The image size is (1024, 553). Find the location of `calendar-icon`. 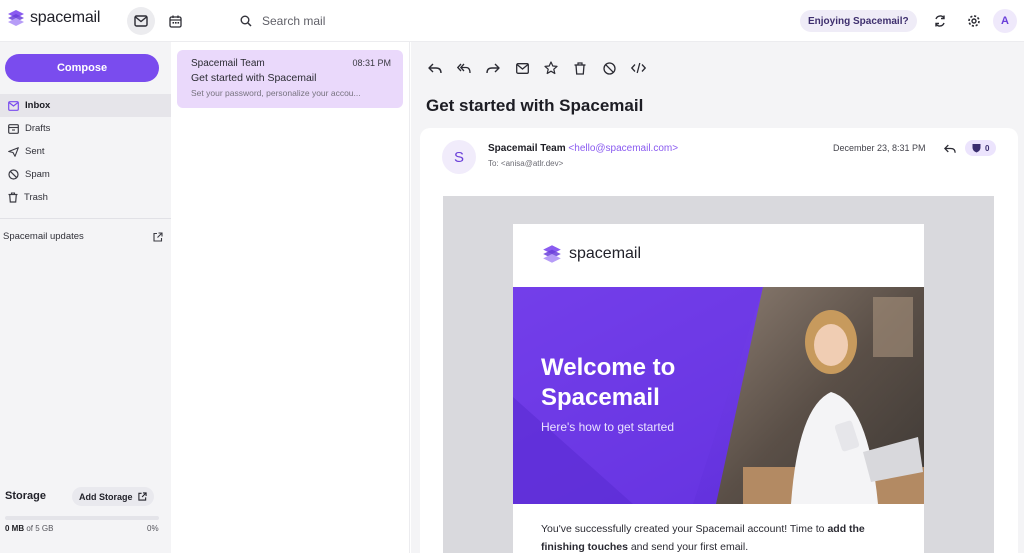

calendar-icon is located at coordinates (175, 21).